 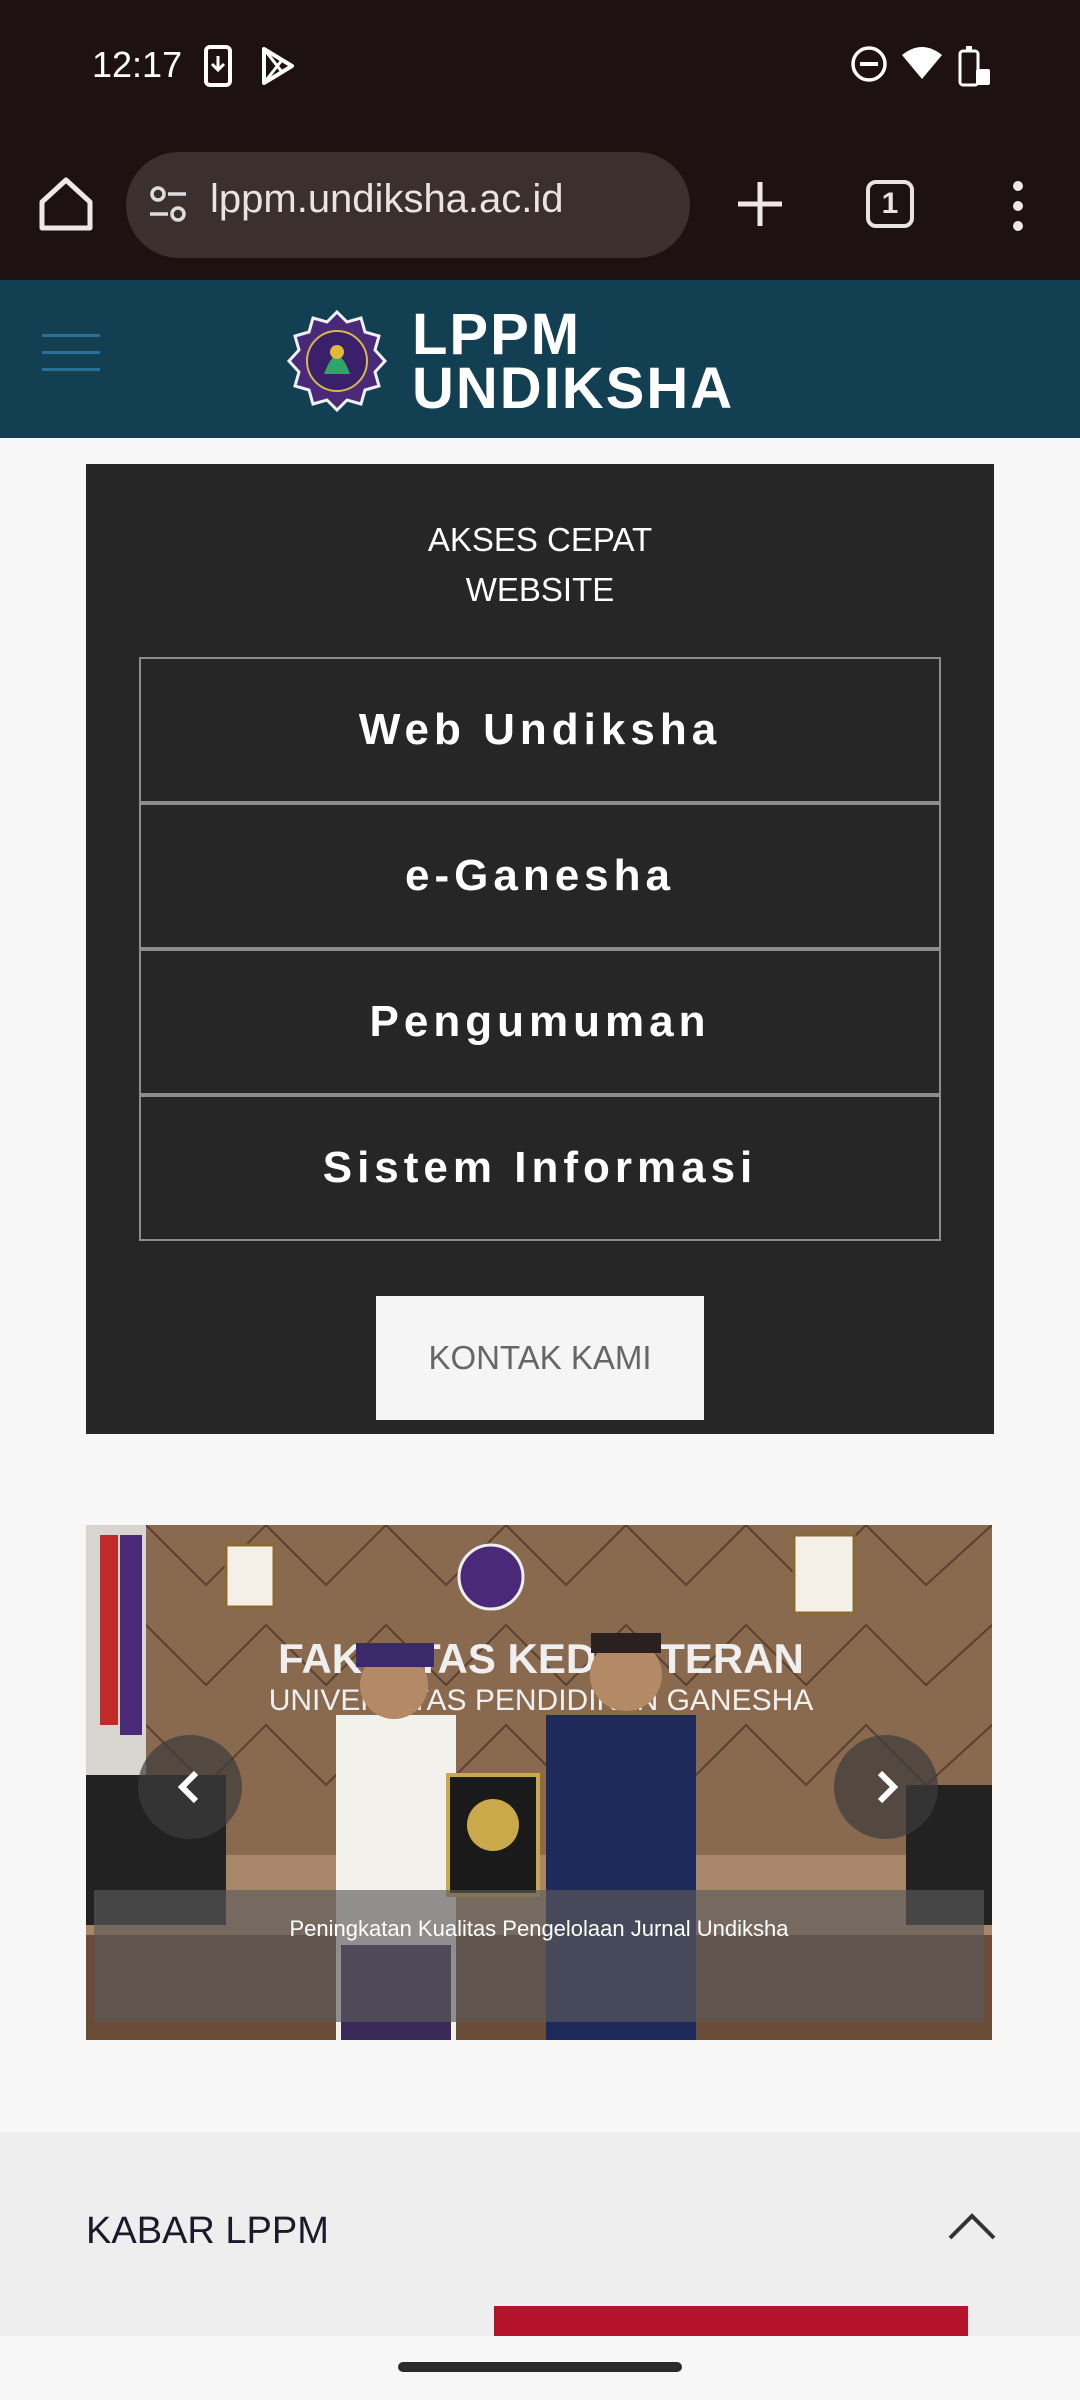 What do you see at coordinates (66, 204) in the screenshot?
I see `home-icon` at bounding box center [66, 204].